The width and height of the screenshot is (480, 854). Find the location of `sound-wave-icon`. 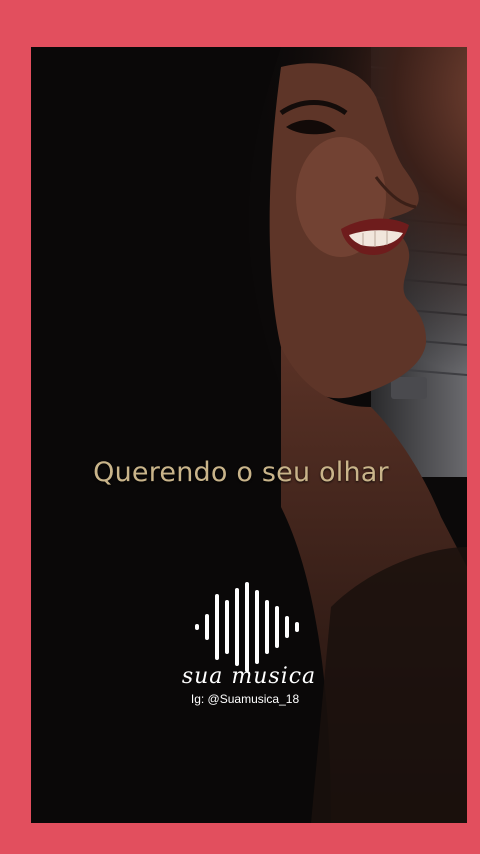

sound-wave-icon is located at coordinates (247, 627).